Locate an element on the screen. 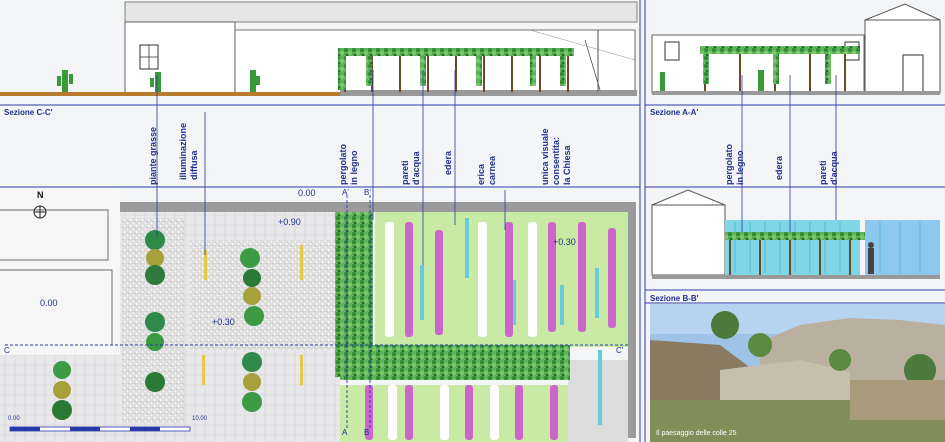  label-pergolato-right: pergolato is located at coordinates (729, 164).